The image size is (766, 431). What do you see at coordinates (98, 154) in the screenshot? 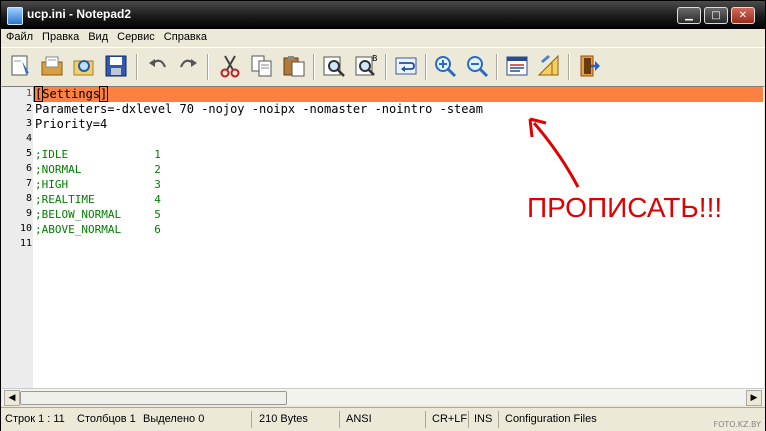
I see `comment-line: ;IDLE 1` at bounding box center [98, 154].